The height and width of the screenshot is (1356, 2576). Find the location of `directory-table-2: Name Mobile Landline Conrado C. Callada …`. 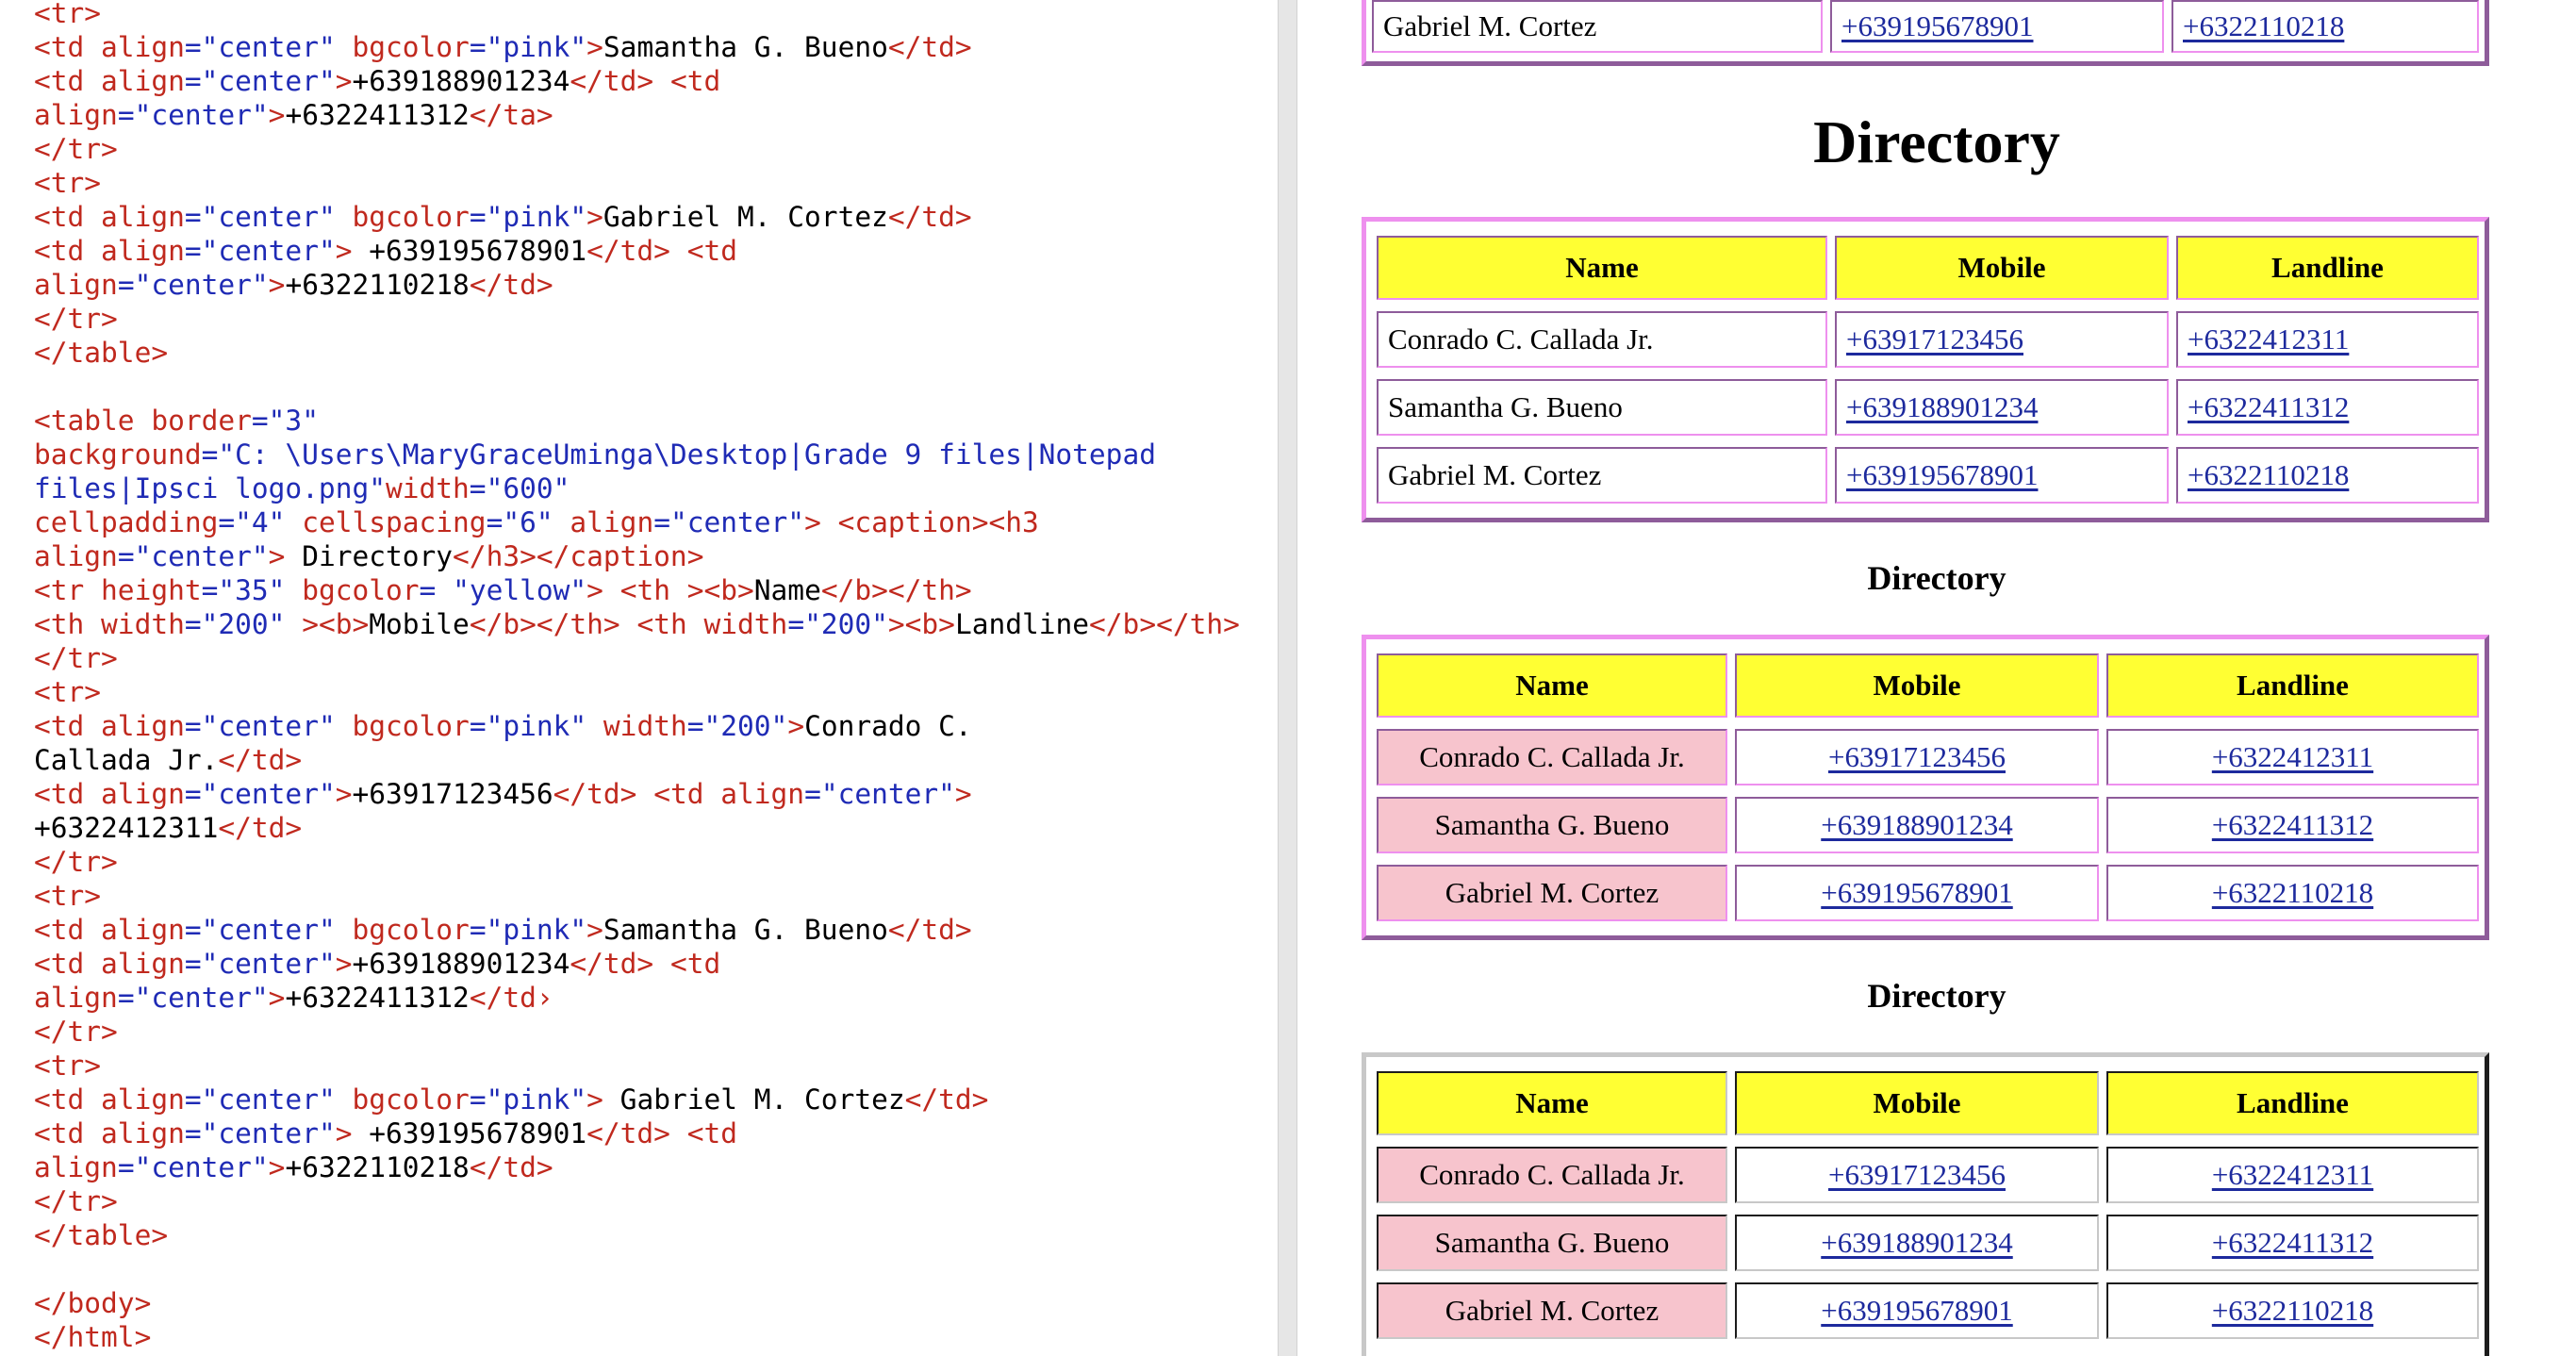

directory-table-2: Name Mobile Landline Conrado C. Callada … is located at coordinates (1925, 787).